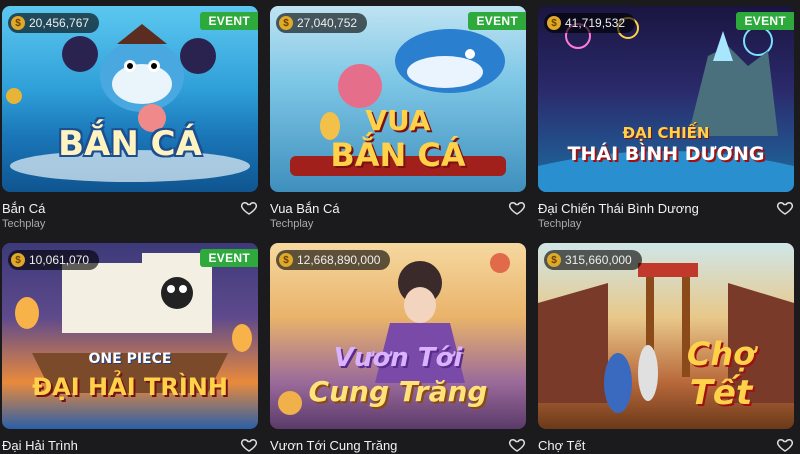  I want to click on jackpot-amount: 315,660,000, so click(598, 260).